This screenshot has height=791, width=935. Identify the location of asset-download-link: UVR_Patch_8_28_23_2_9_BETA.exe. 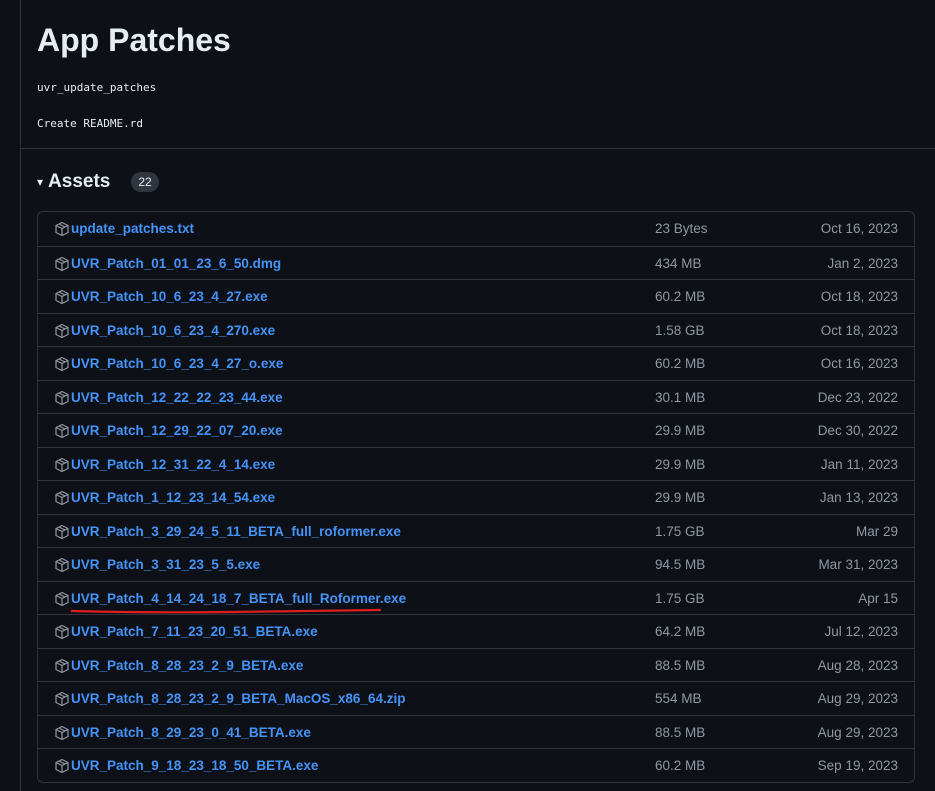
(187, 665).